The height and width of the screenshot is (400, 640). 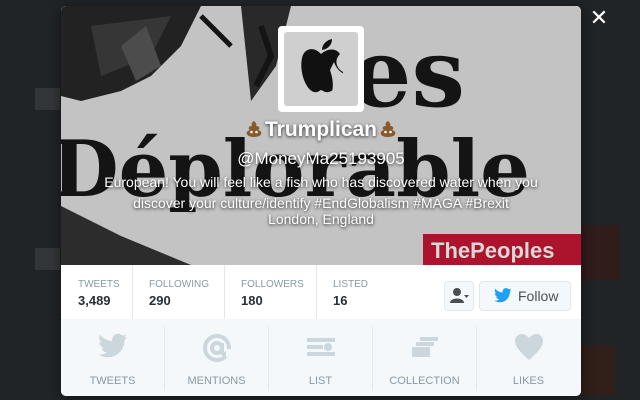 What do you see at coordinates (252, 300) in the screenshot?
I see `stat-value: 180` at bounding box center [252, 300].